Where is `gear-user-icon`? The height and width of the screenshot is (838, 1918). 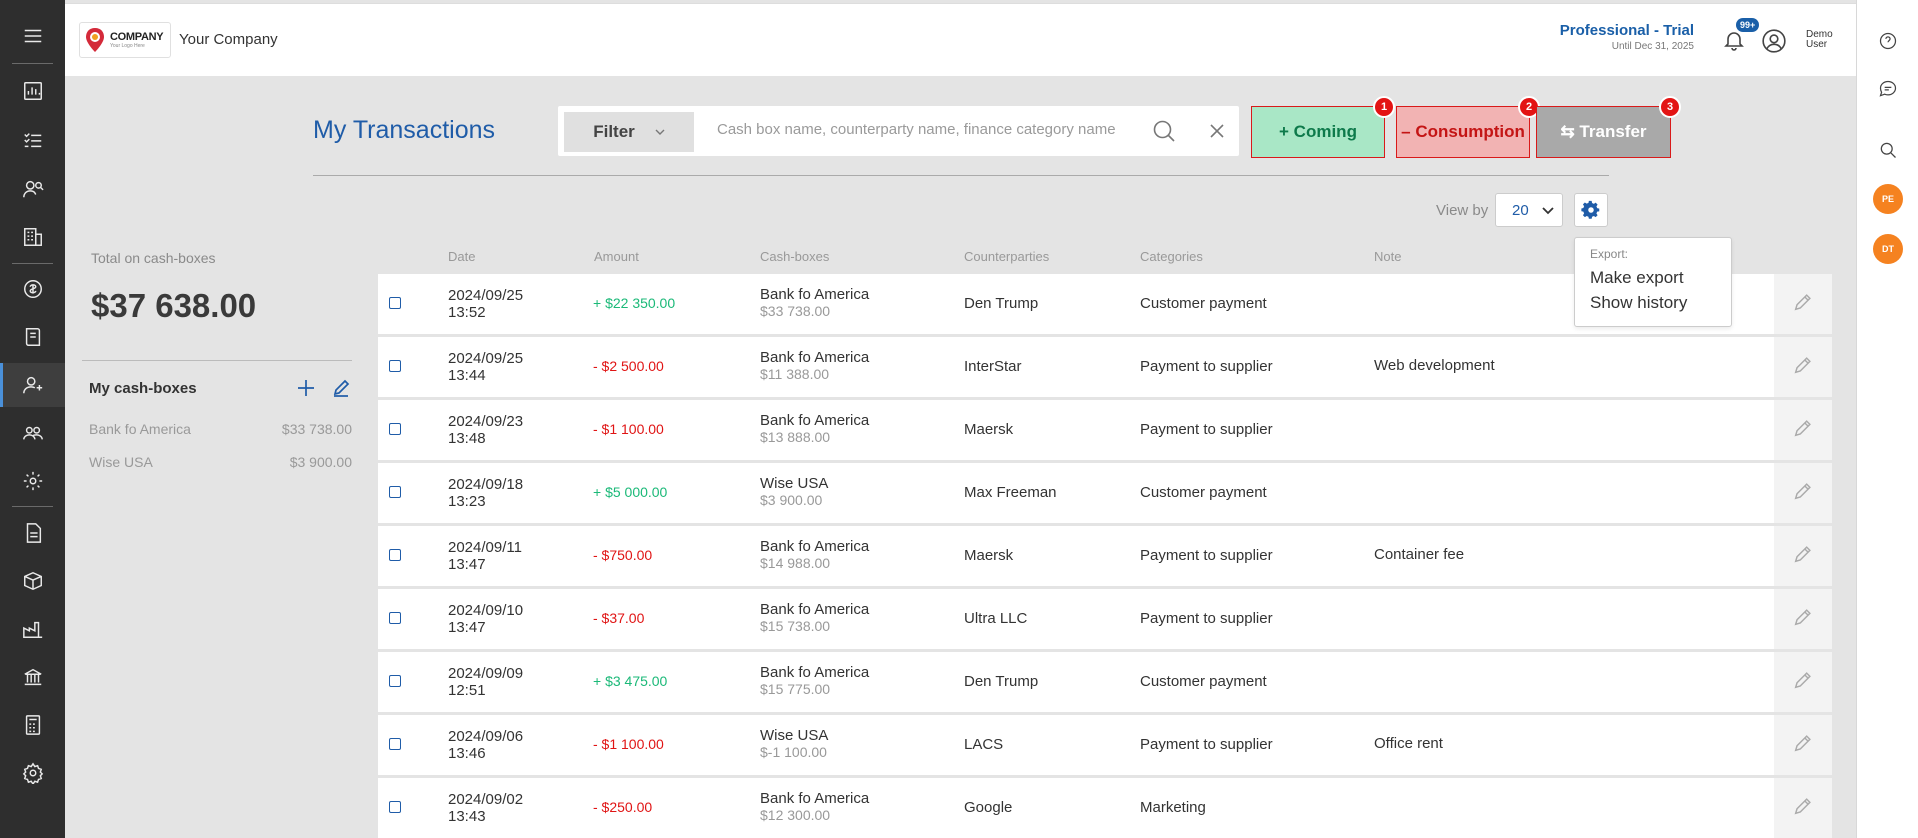
gear-user-icon is located at coordinates (32, 481).